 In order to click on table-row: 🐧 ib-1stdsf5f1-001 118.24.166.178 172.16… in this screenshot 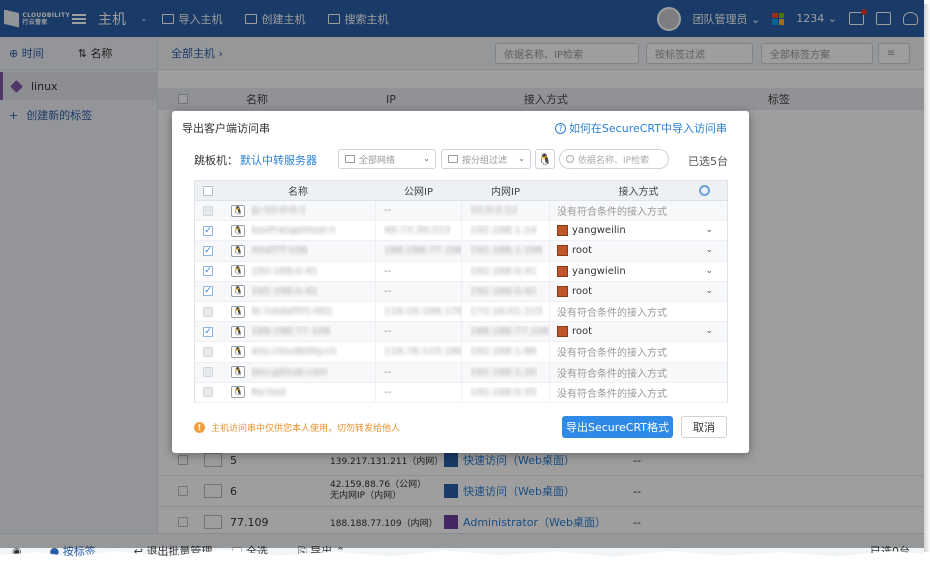, I will do `click(461, 312)`.